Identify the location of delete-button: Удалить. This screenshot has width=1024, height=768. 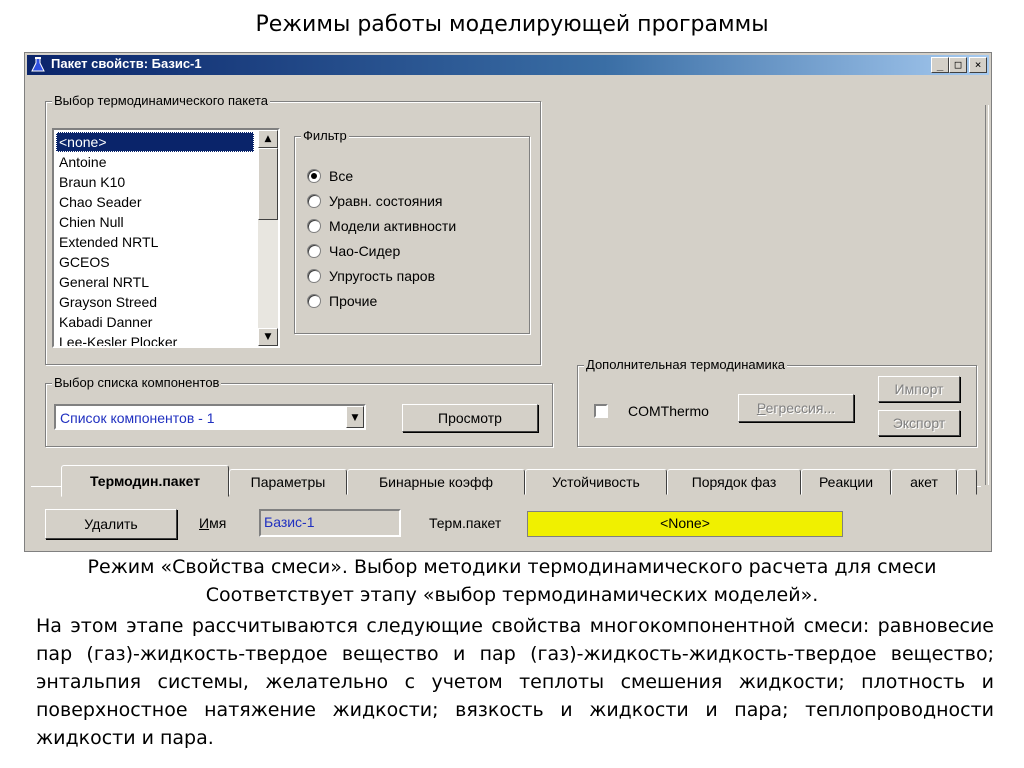
(111, 524).